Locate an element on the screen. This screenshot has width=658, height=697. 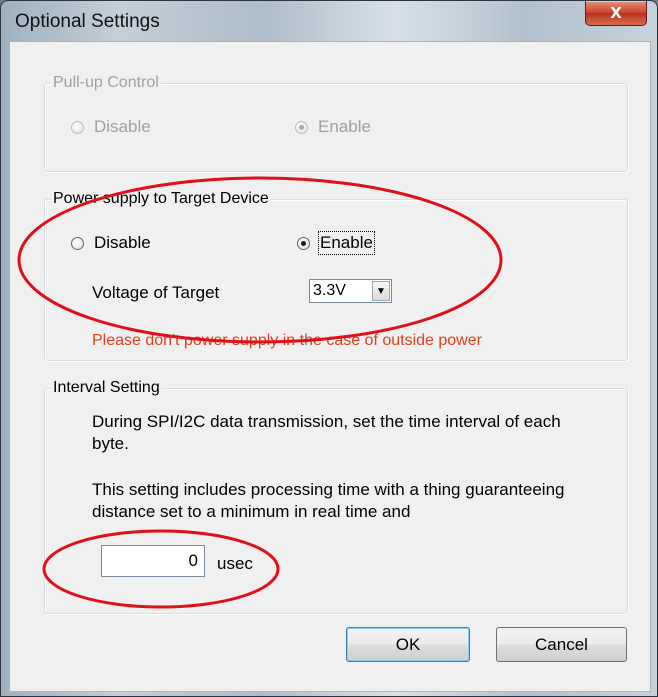
voltage-label: Voltage of Target is located at coordinates (156, 292).